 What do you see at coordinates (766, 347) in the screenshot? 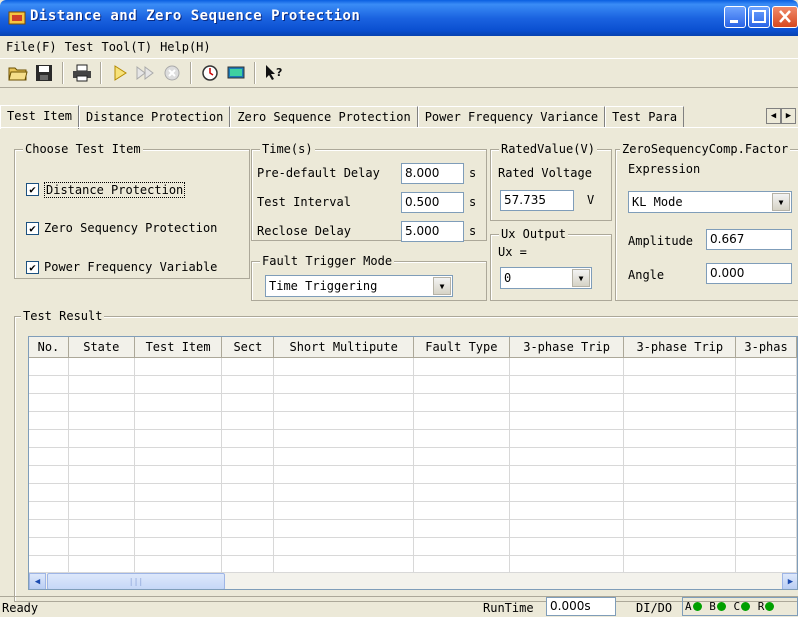
I see `column-header: 3-phas` at bounding box center [766, 347].